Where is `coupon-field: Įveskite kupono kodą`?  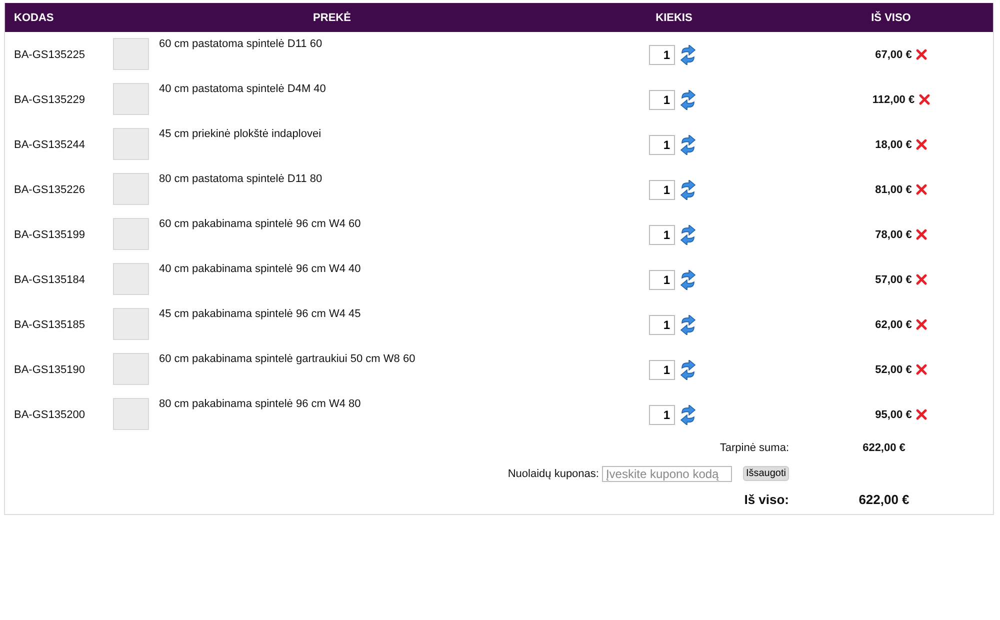 coupon-field: Įveskite kupono kodą is located at coordinates (667, 474).